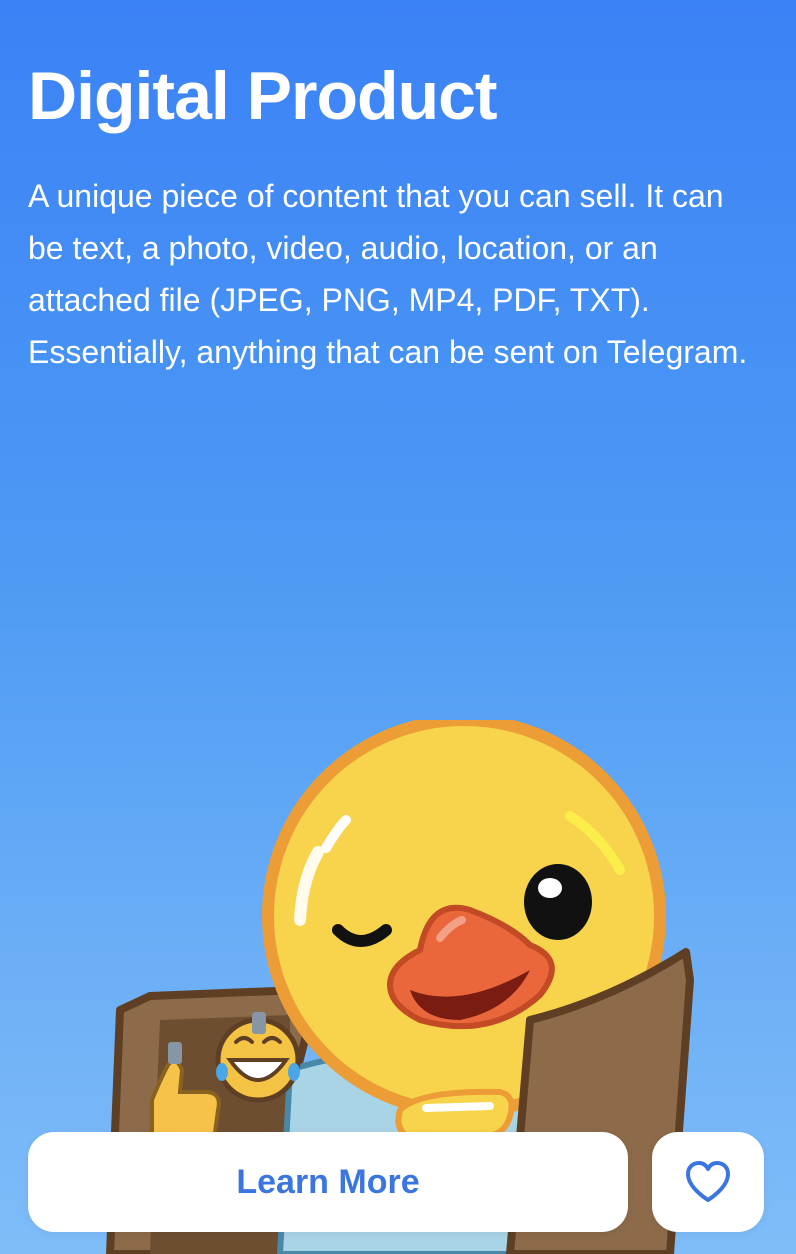 The height and width of the screenshot is (1254, 796). I want to click on learn-more-button: Learn More, so click(328, 1182).